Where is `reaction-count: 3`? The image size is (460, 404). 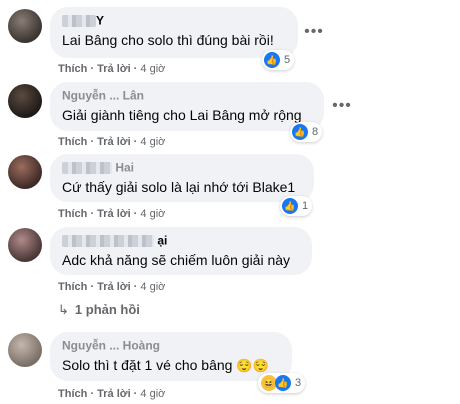 reaction-count: 3 is located at coordinates (298, 383).